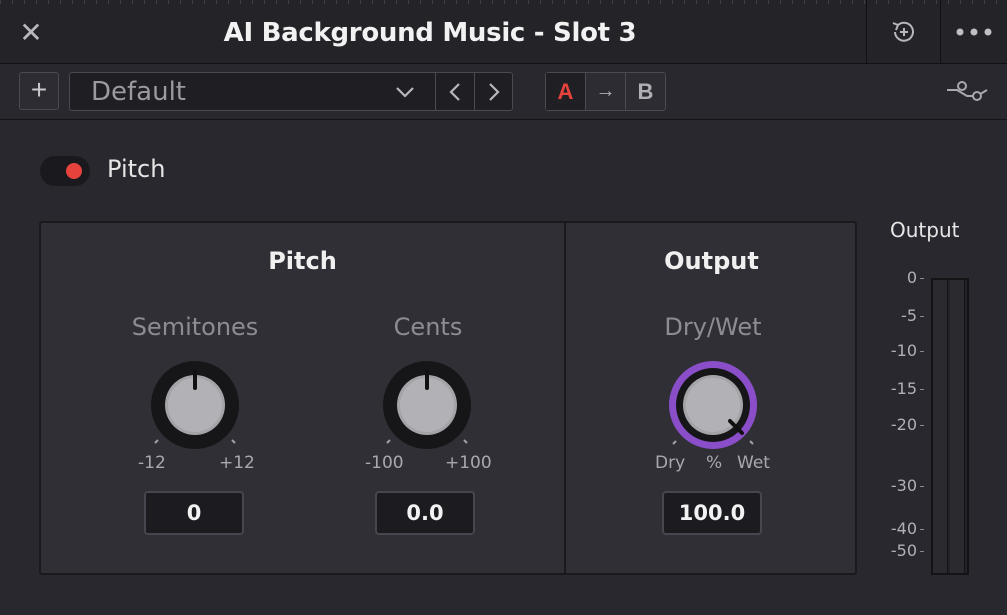 Image resolution: width=1007 pixels, height=615 pixels. Describe the element at coordinates (291, 91) in the screenshot. I see `preset-dropdown: Default` at that location.